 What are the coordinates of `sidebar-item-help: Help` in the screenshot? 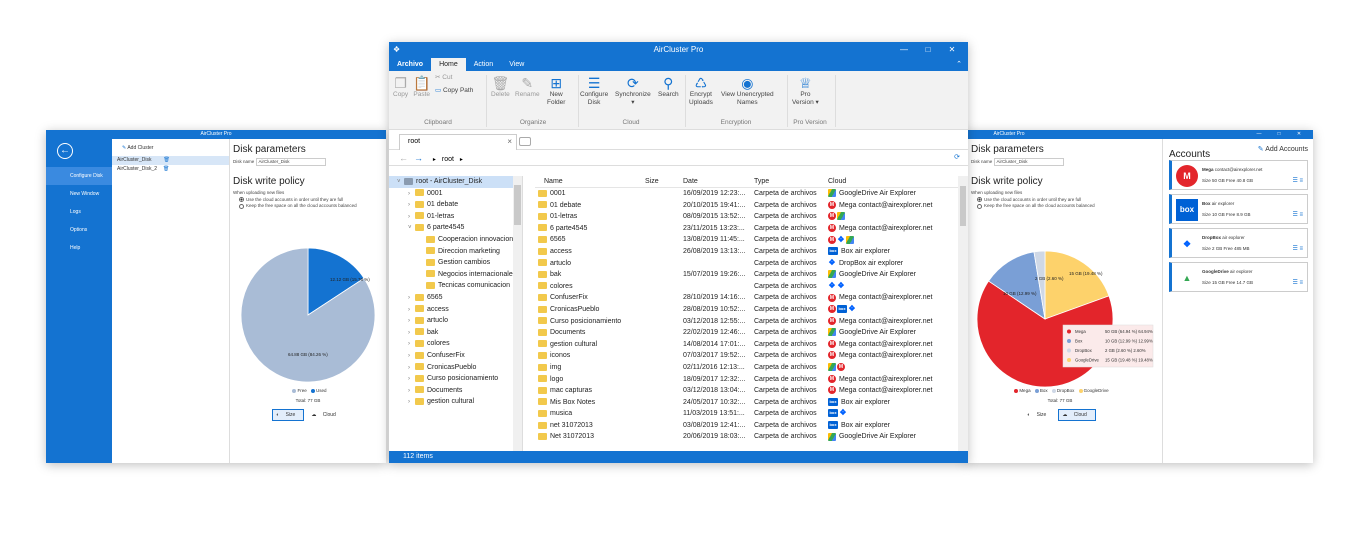 It's located at (79, 248).